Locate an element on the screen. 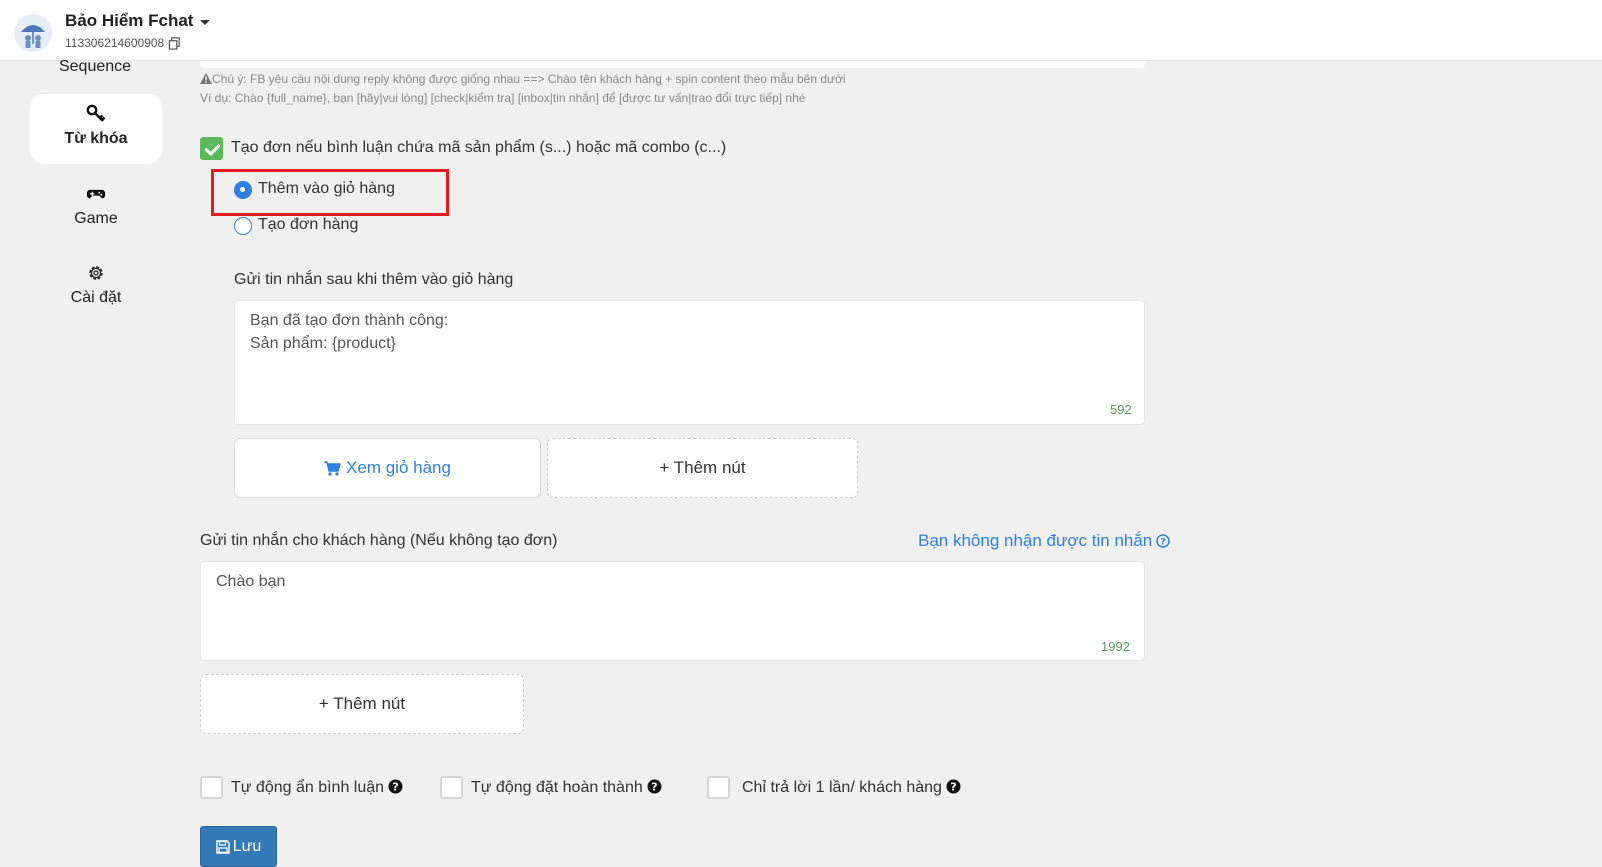 The height and width of the screenshot is (867, 1602). page-id-row: 113306214600908 is located at coordinates (123, 43).